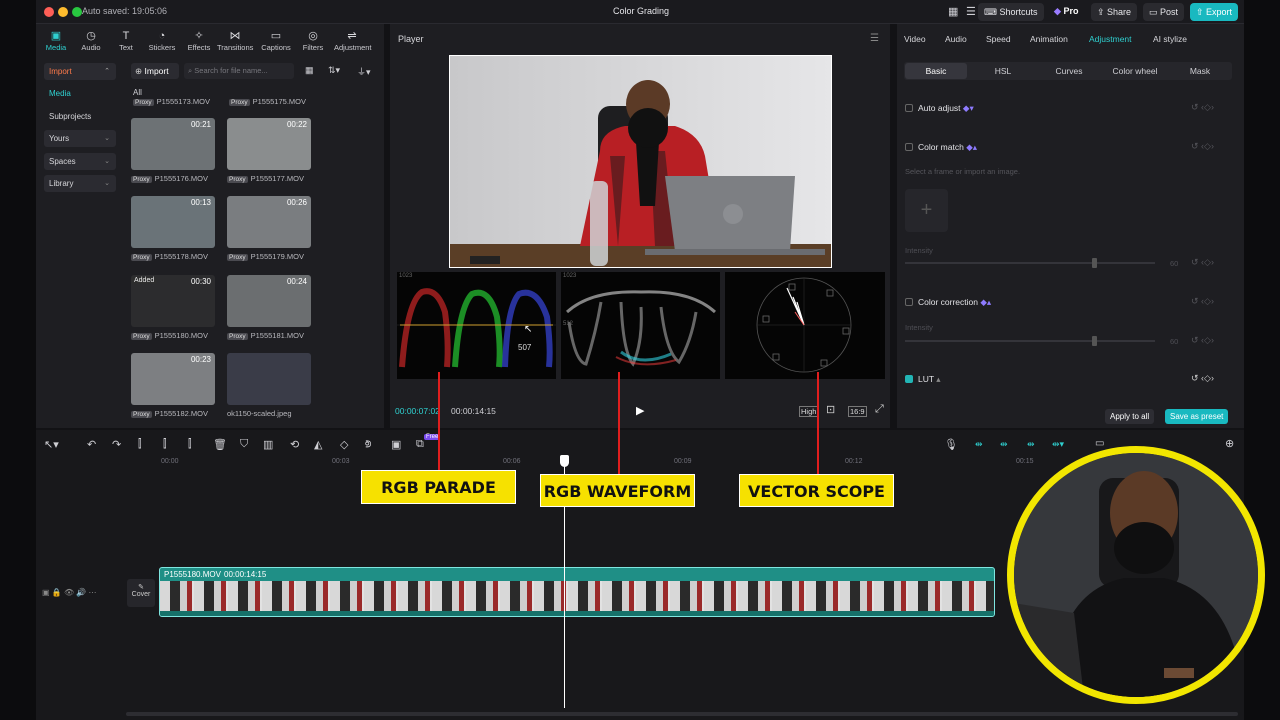 The height and width of the screenshot is (720, 1280). What do you see at coordinates (63, 12) in the screenshot?
I see `minimize-window-button` at bounding box center [63, 12].